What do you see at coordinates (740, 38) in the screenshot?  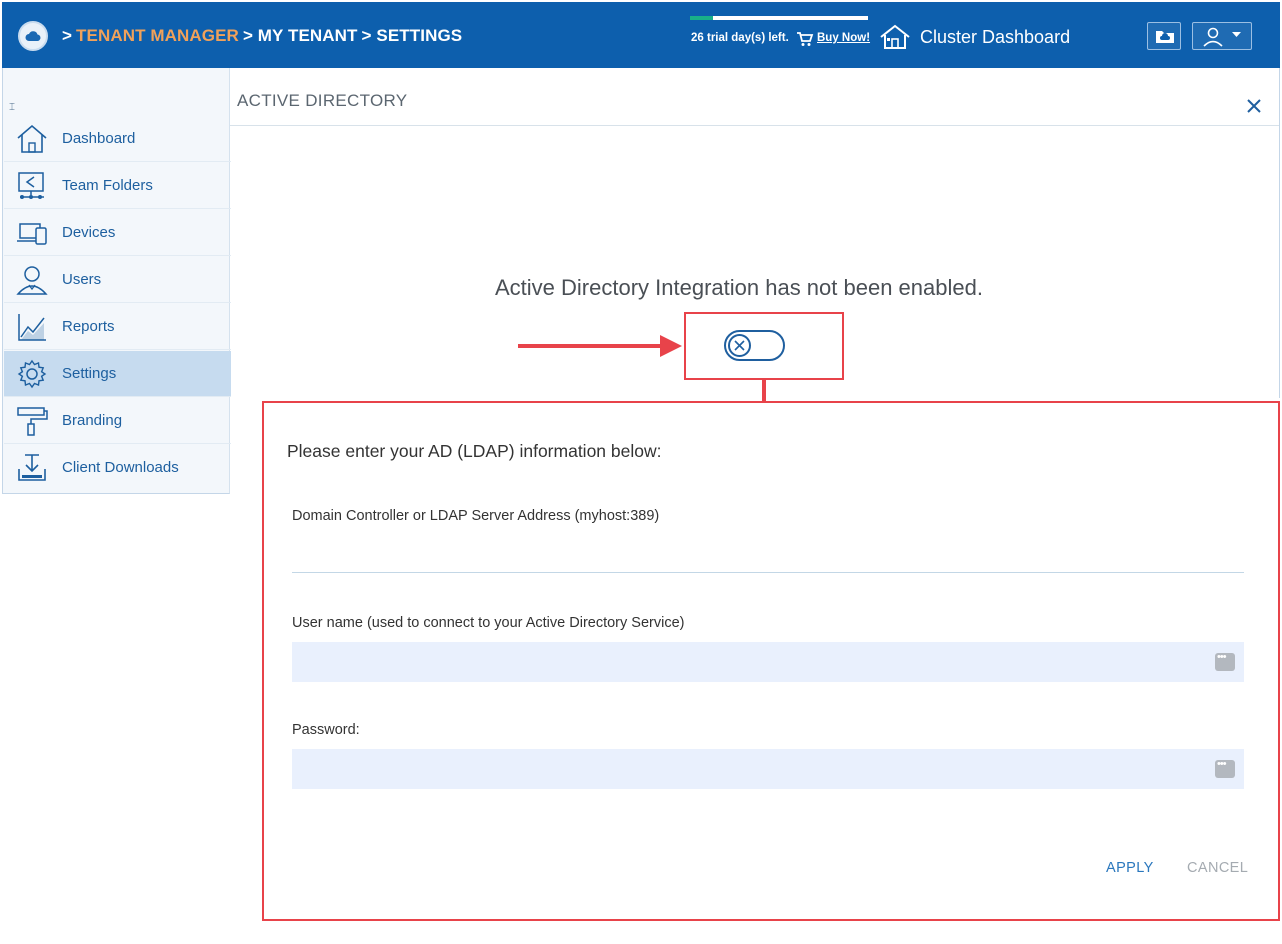 I see `trial-days-text: 26 trial day(s) left.` at bounding box center [740, 38].